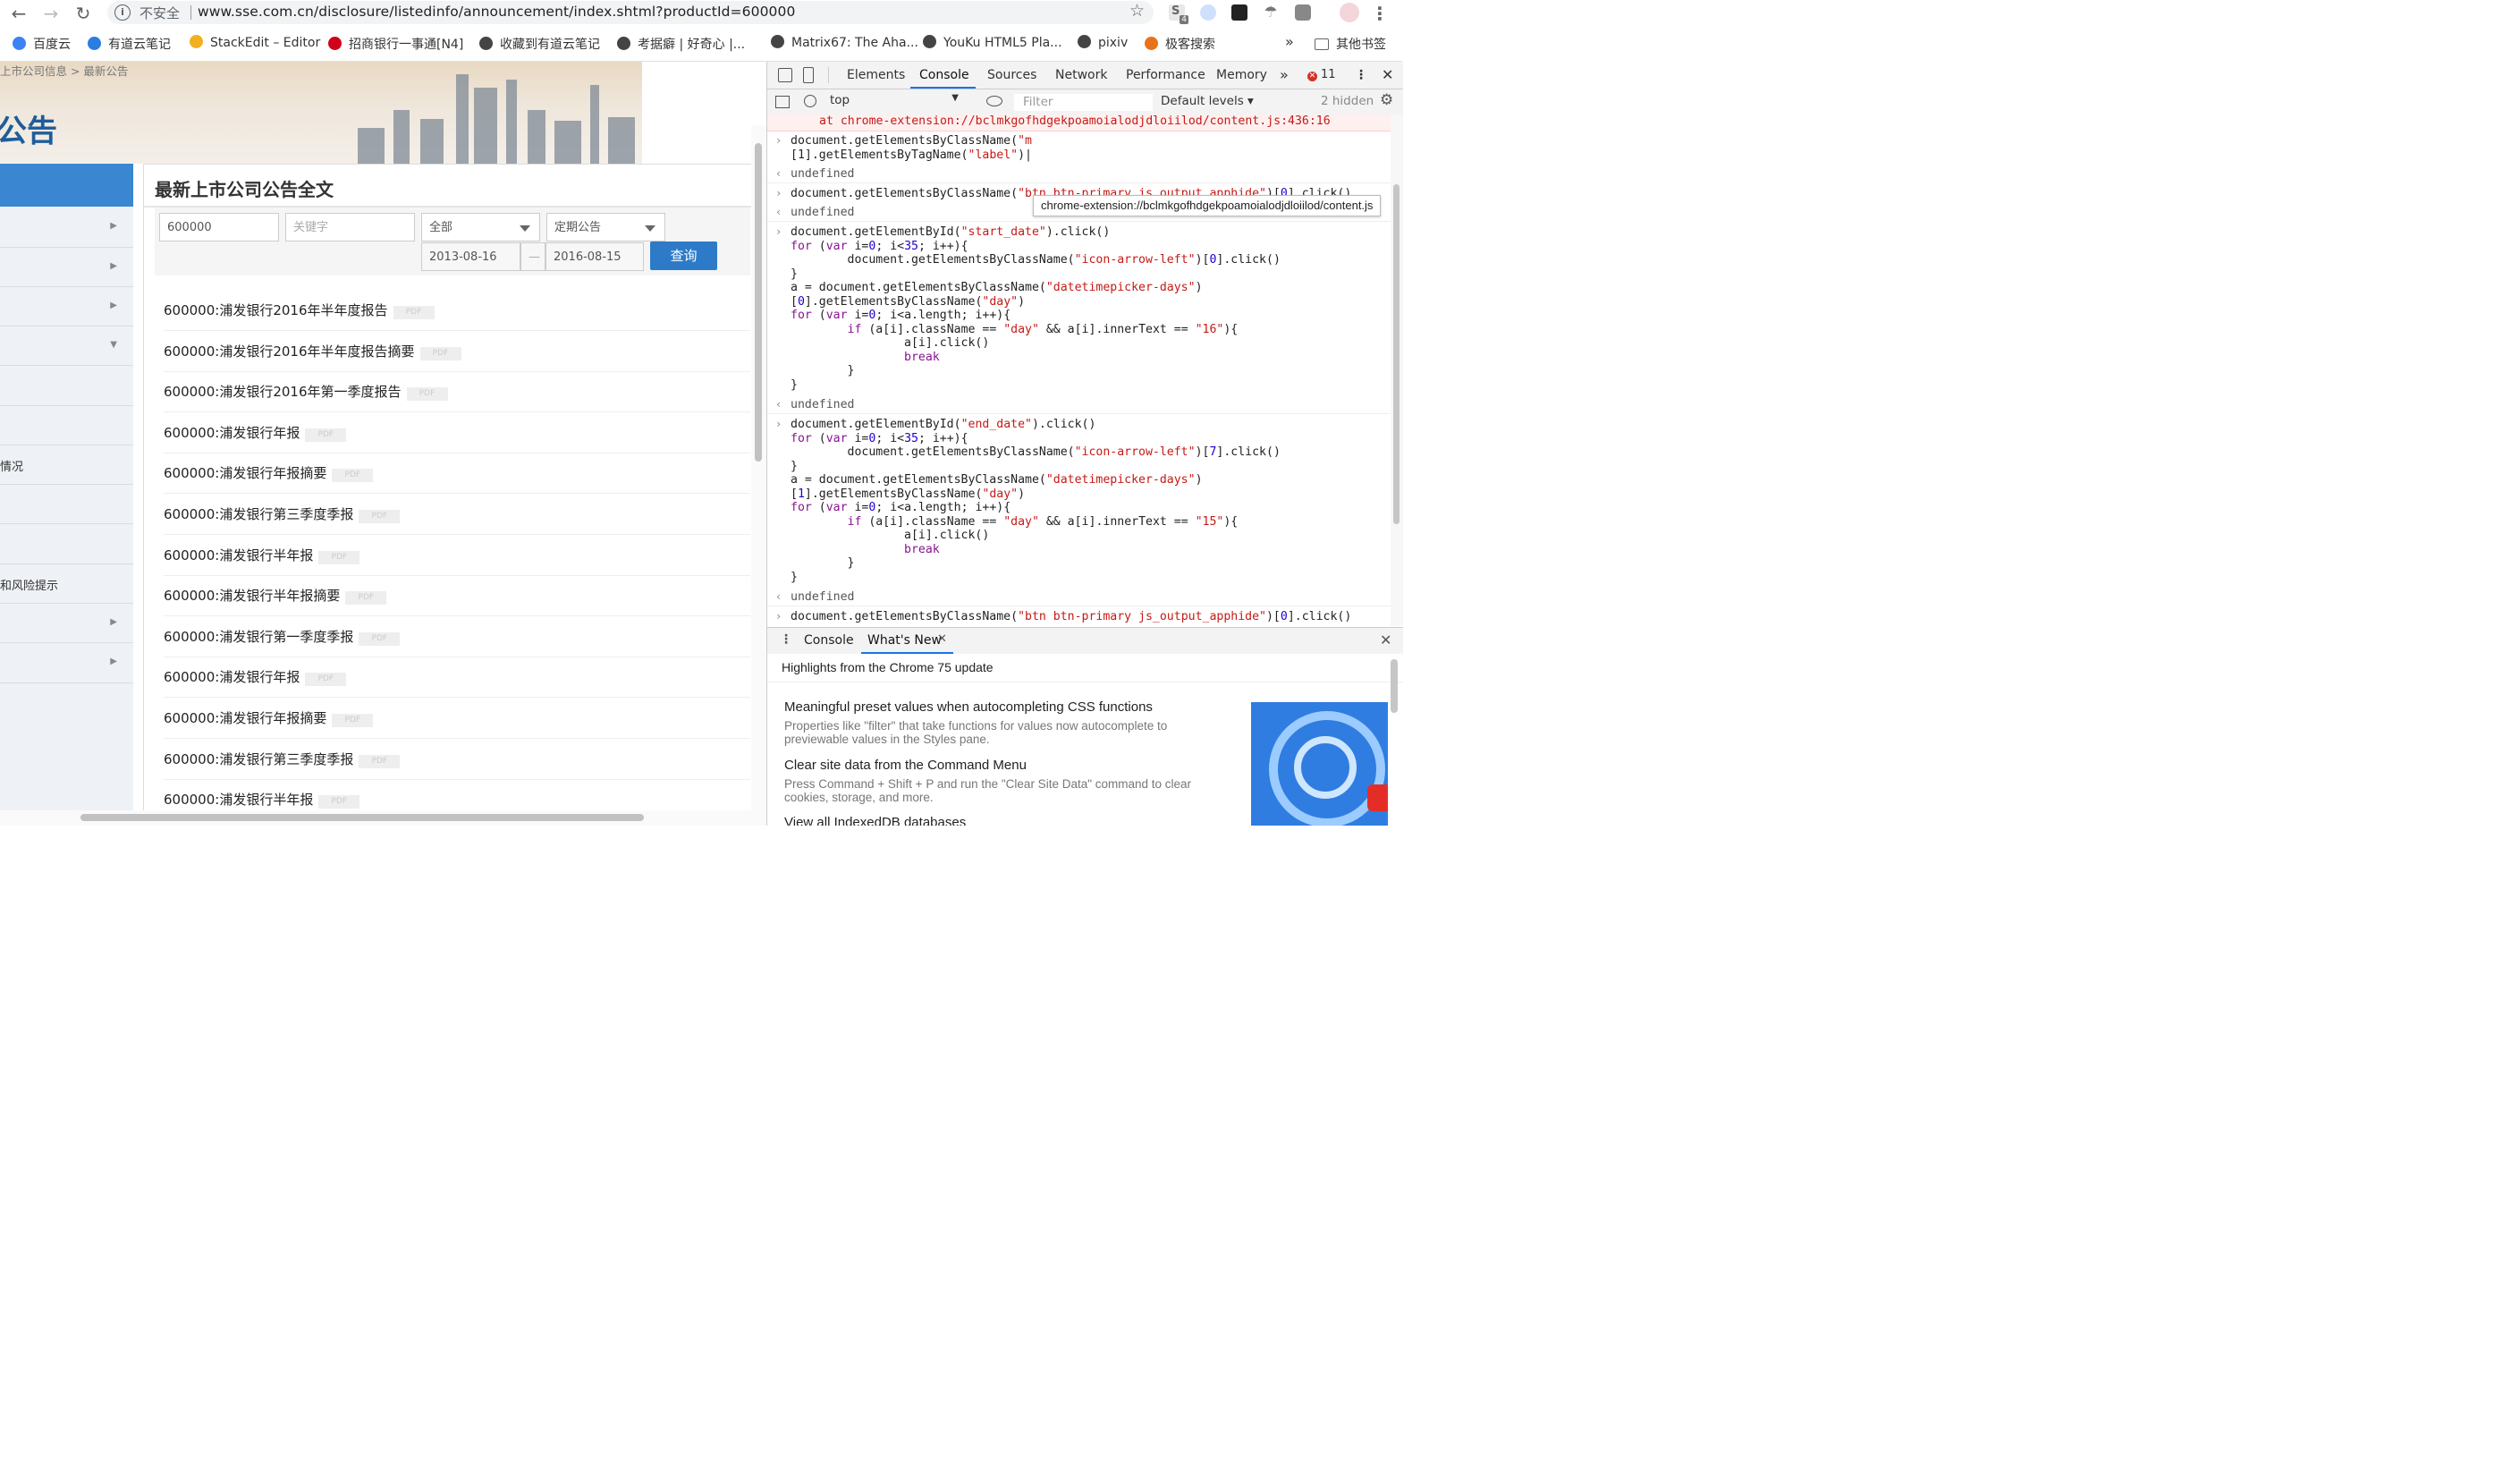 The width and height of the screenshot is (2520, 1483). What do you see at coordinates (1081, 75) in the screenshot?
I see `tab-network: Network` at bounding box center [1081, 75].